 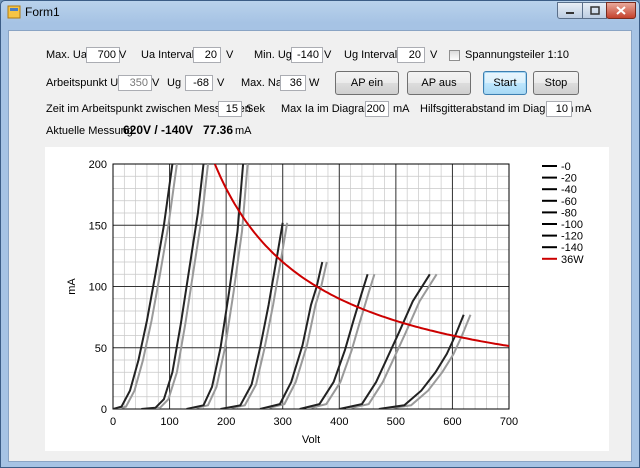 I want to click on close-button, so click(x=621, y=10).